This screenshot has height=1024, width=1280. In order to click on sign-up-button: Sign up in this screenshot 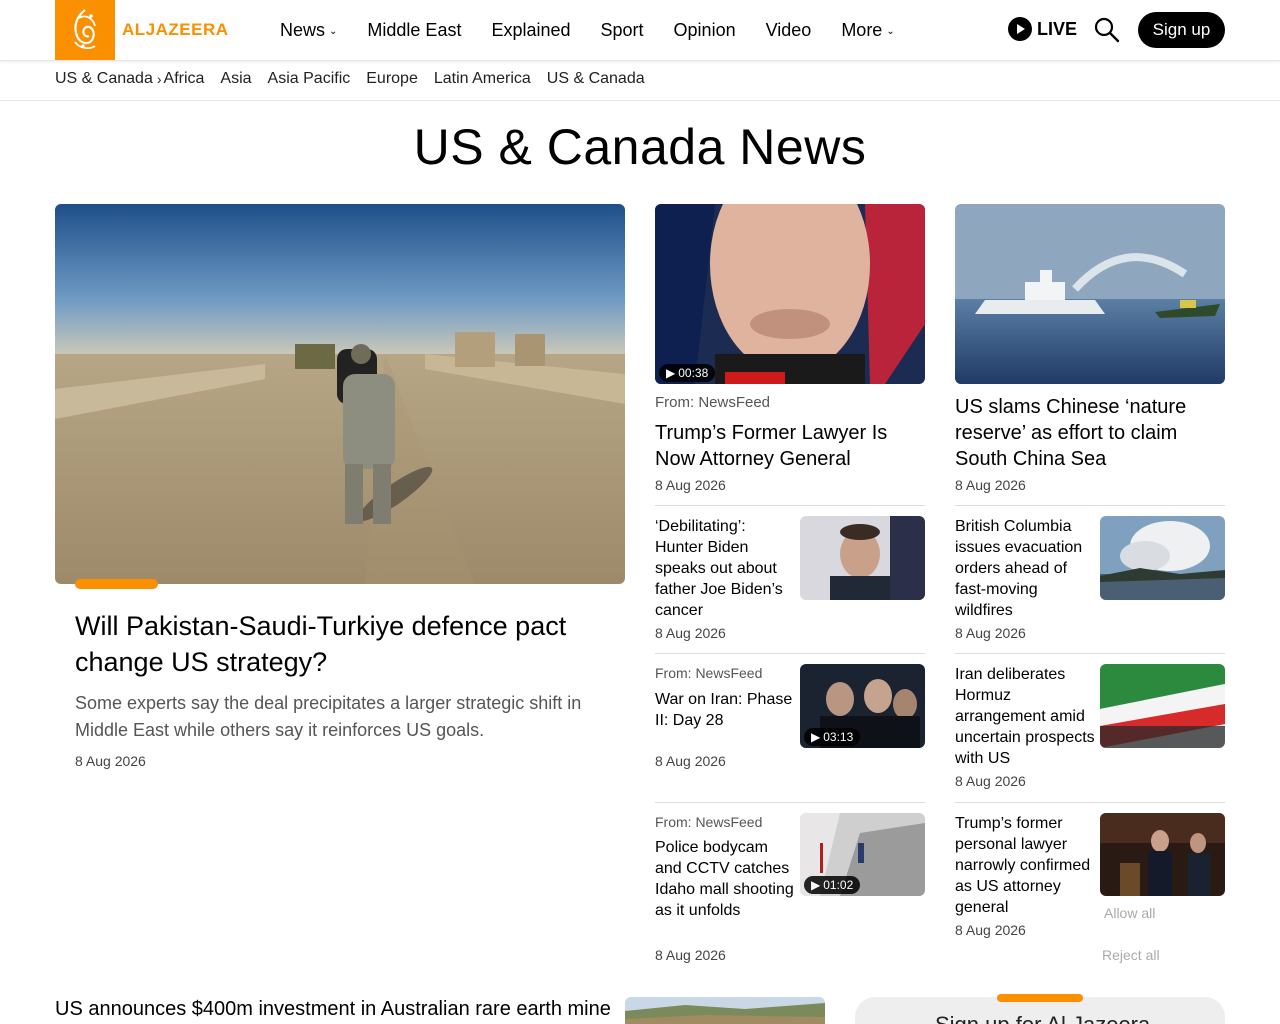, I will do `click(1181, 30)`.